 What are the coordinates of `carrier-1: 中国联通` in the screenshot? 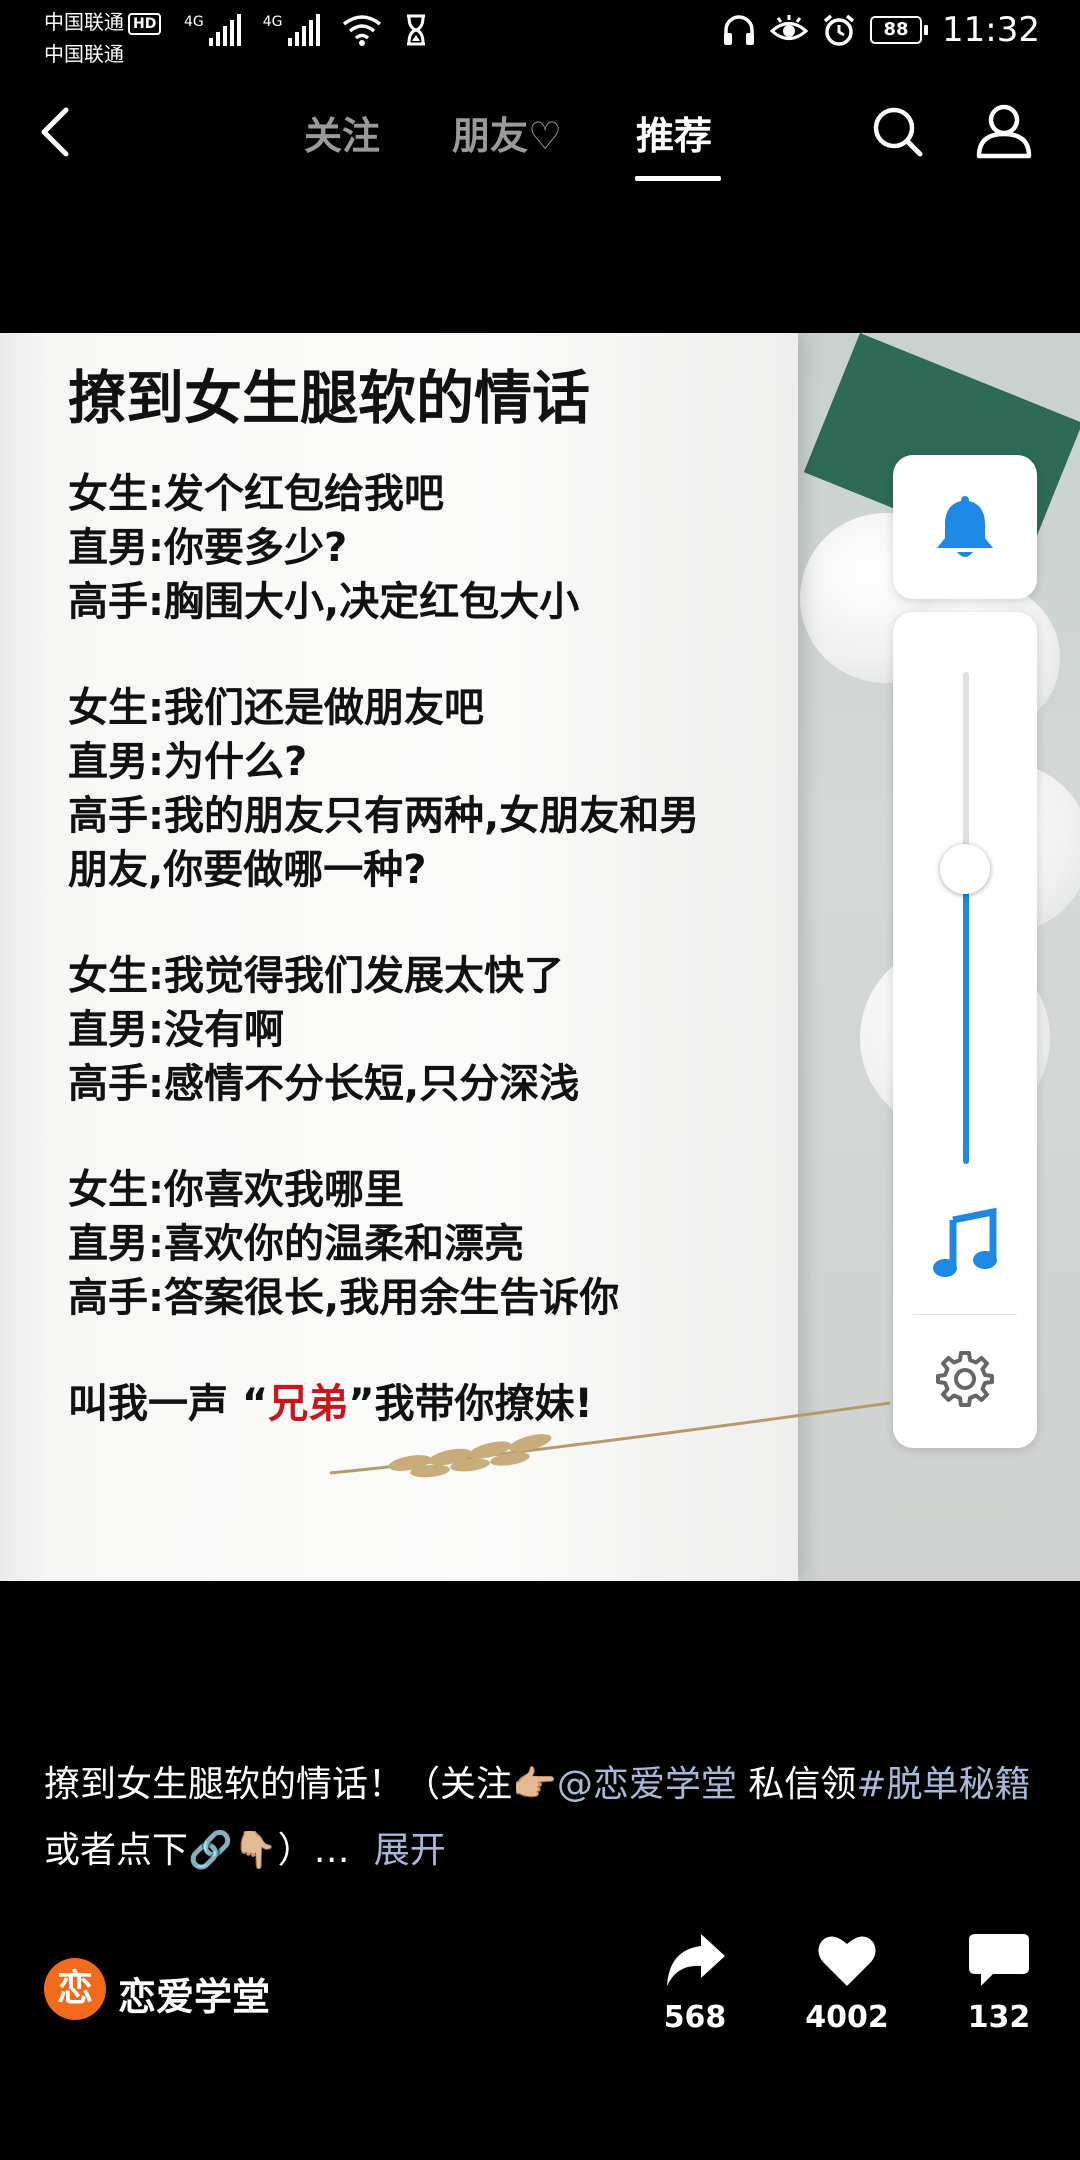 It's located at (84, 22).